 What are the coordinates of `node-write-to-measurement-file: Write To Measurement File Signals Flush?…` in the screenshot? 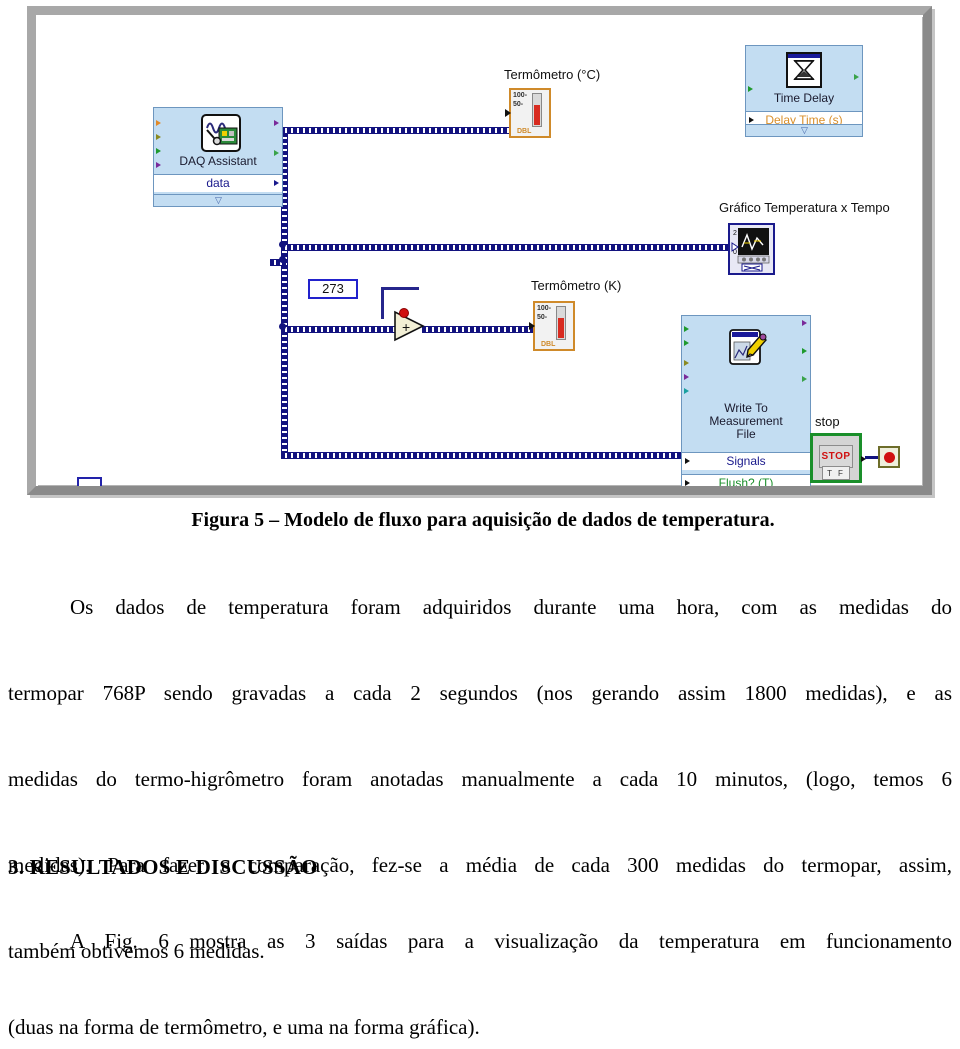 It's located at (746, 400).